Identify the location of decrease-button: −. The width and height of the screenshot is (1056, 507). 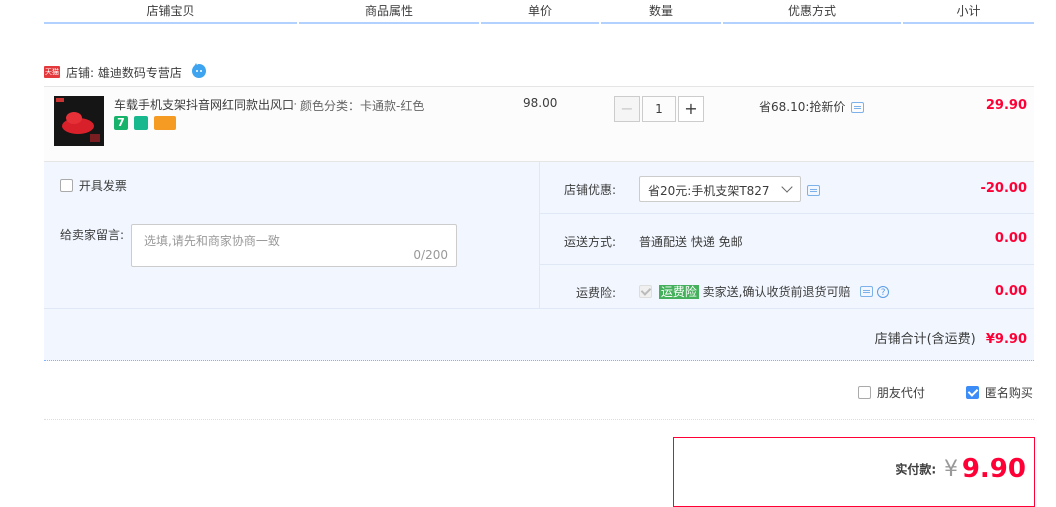
(627, 109).